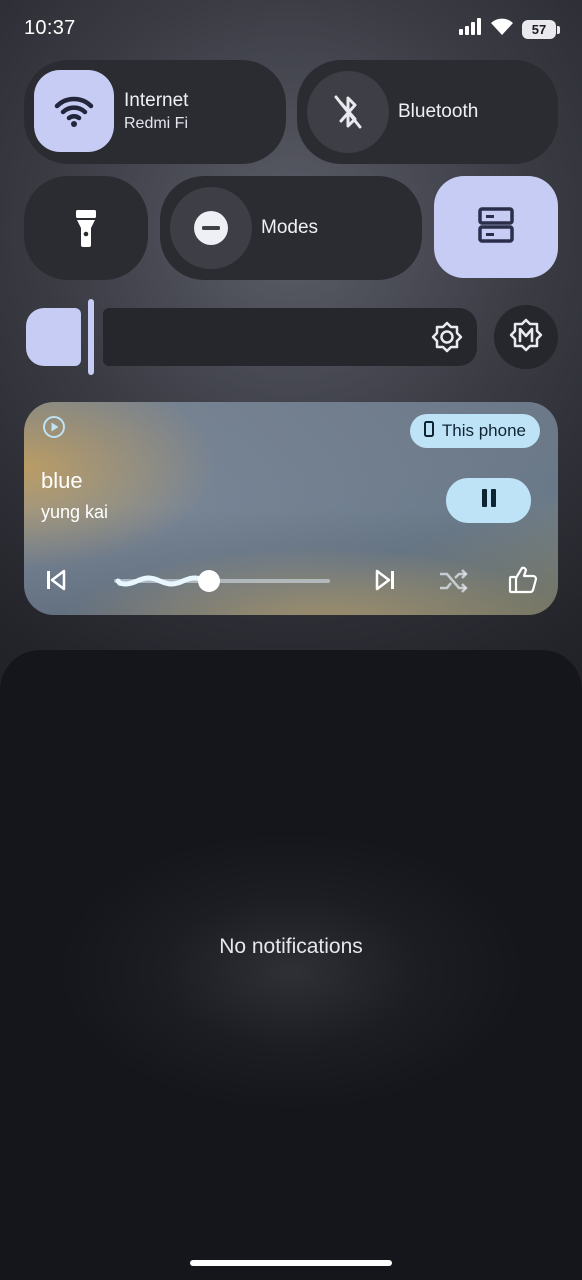  What do you see at coordinates (348, 112) in the screenshot?
I see `bluetooth-off-icon` at bounding box center [348, 112].